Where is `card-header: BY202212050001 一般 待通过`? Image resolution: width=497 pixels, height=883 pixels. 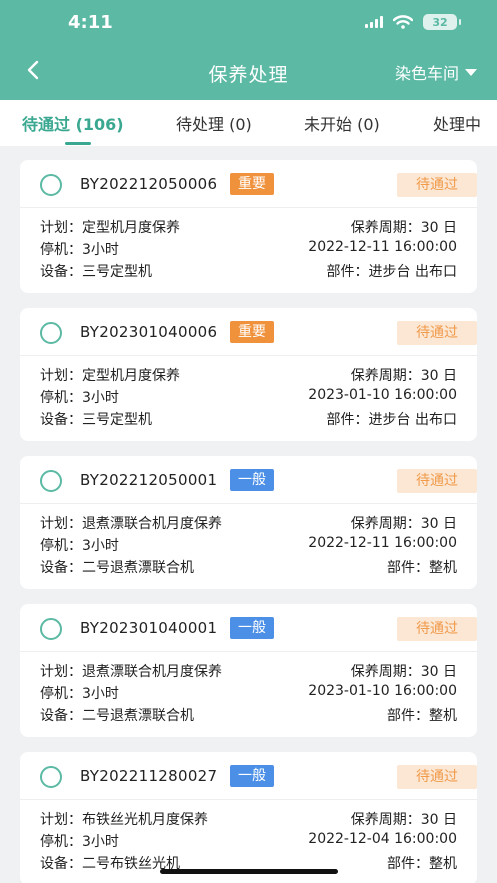 card-header: BY202212050001 一般 待通过 is located at coordinates (248, 480).